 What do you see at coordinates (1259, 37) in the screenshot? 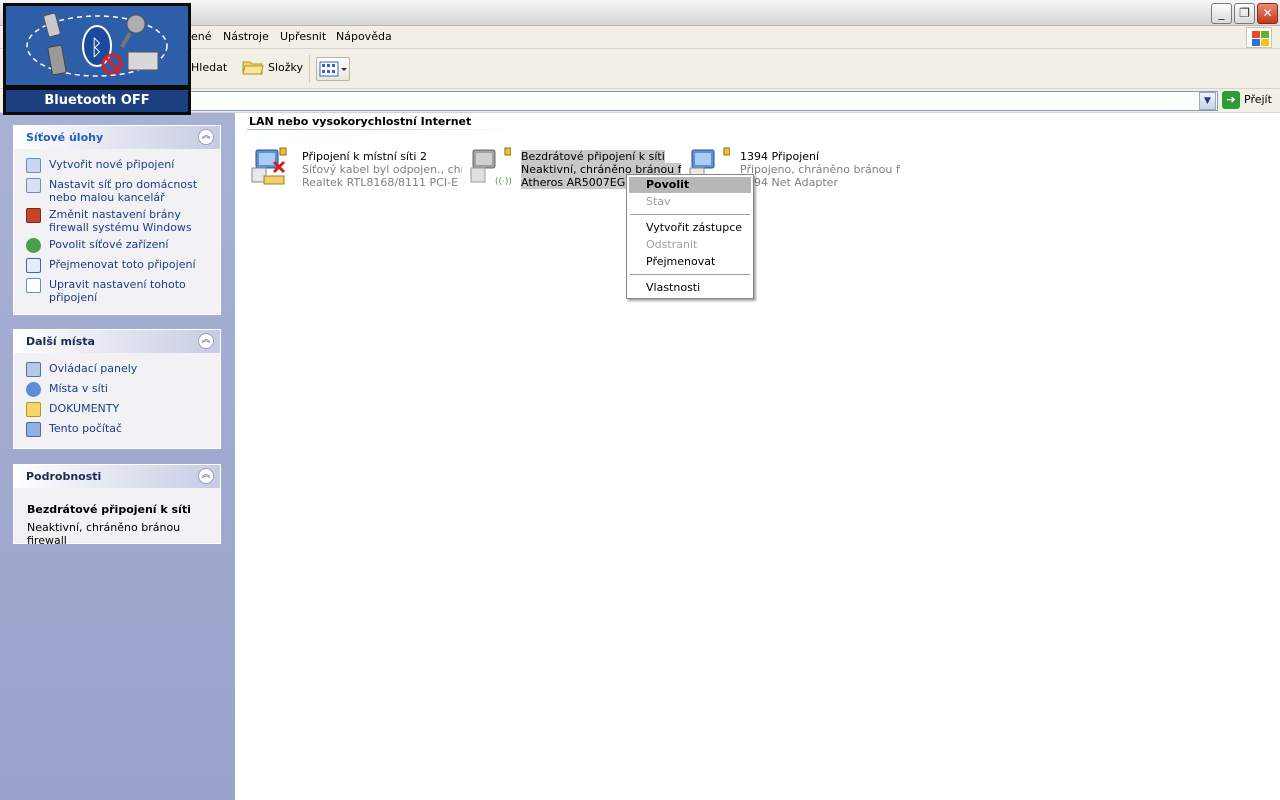
I see `windows-logo-icon` at bounding box center [1259, 37].